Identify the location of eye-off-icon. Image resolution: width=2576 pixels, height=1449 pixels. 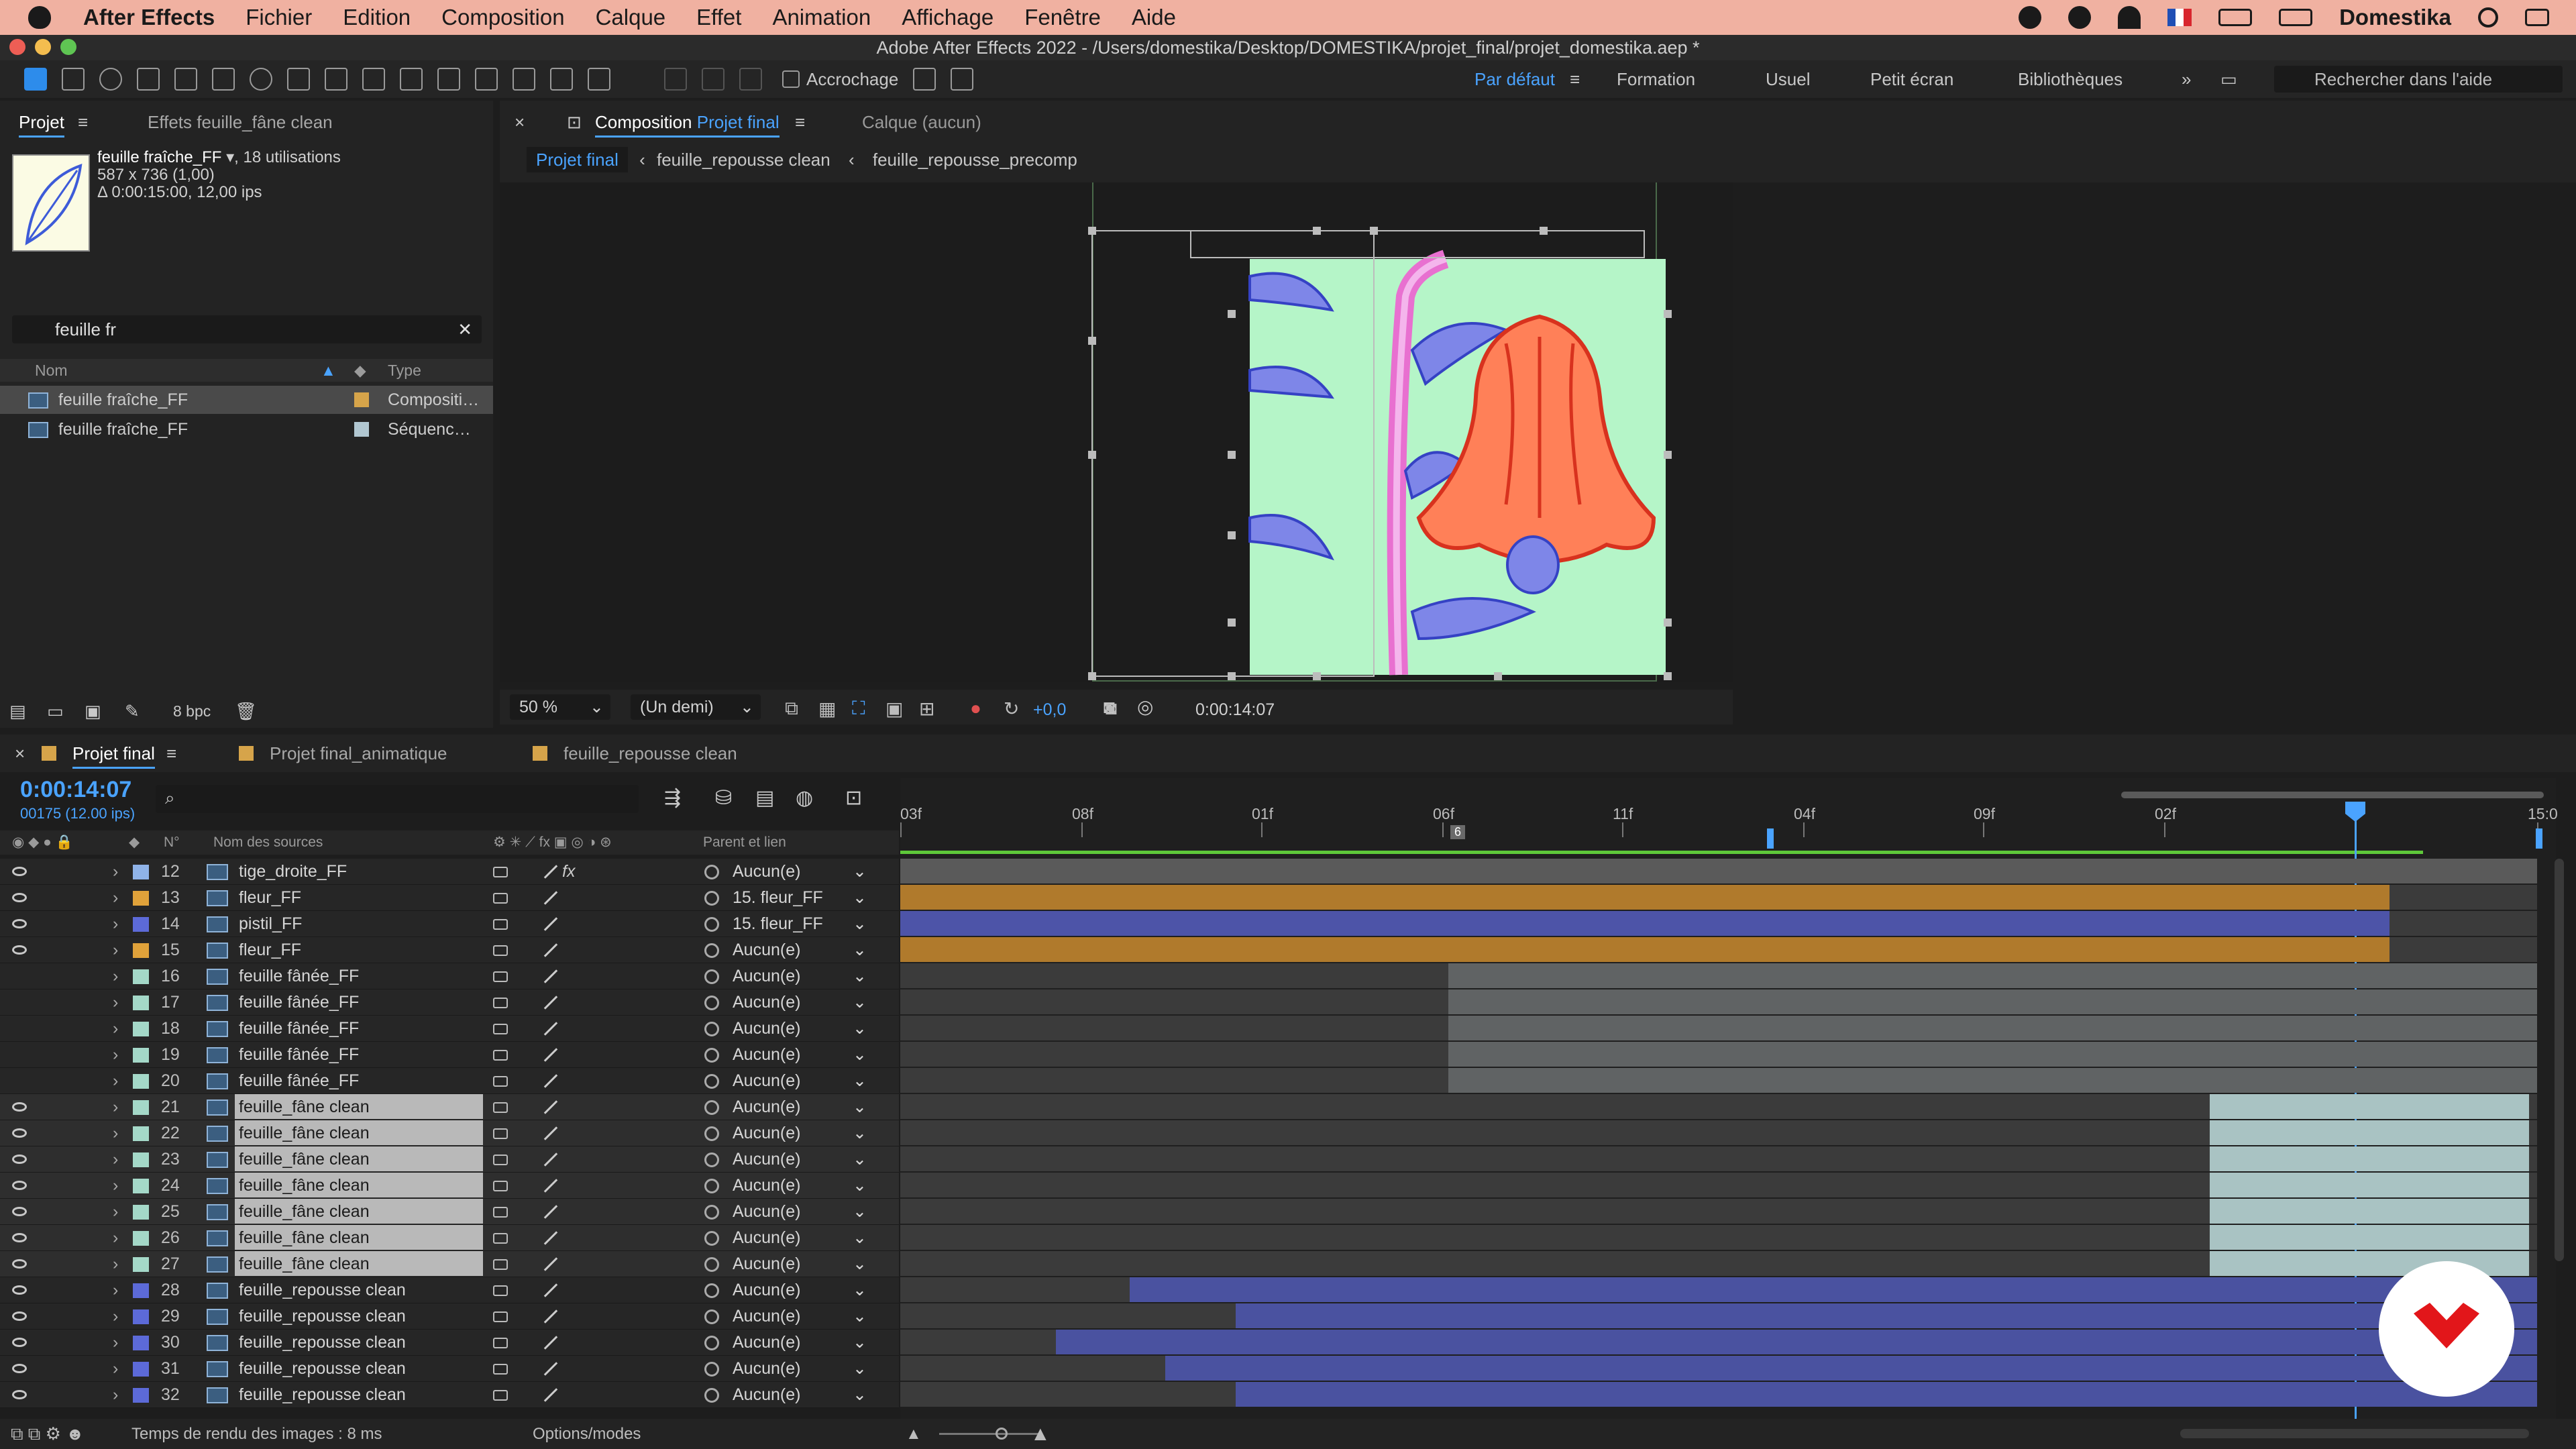
(19, 976).